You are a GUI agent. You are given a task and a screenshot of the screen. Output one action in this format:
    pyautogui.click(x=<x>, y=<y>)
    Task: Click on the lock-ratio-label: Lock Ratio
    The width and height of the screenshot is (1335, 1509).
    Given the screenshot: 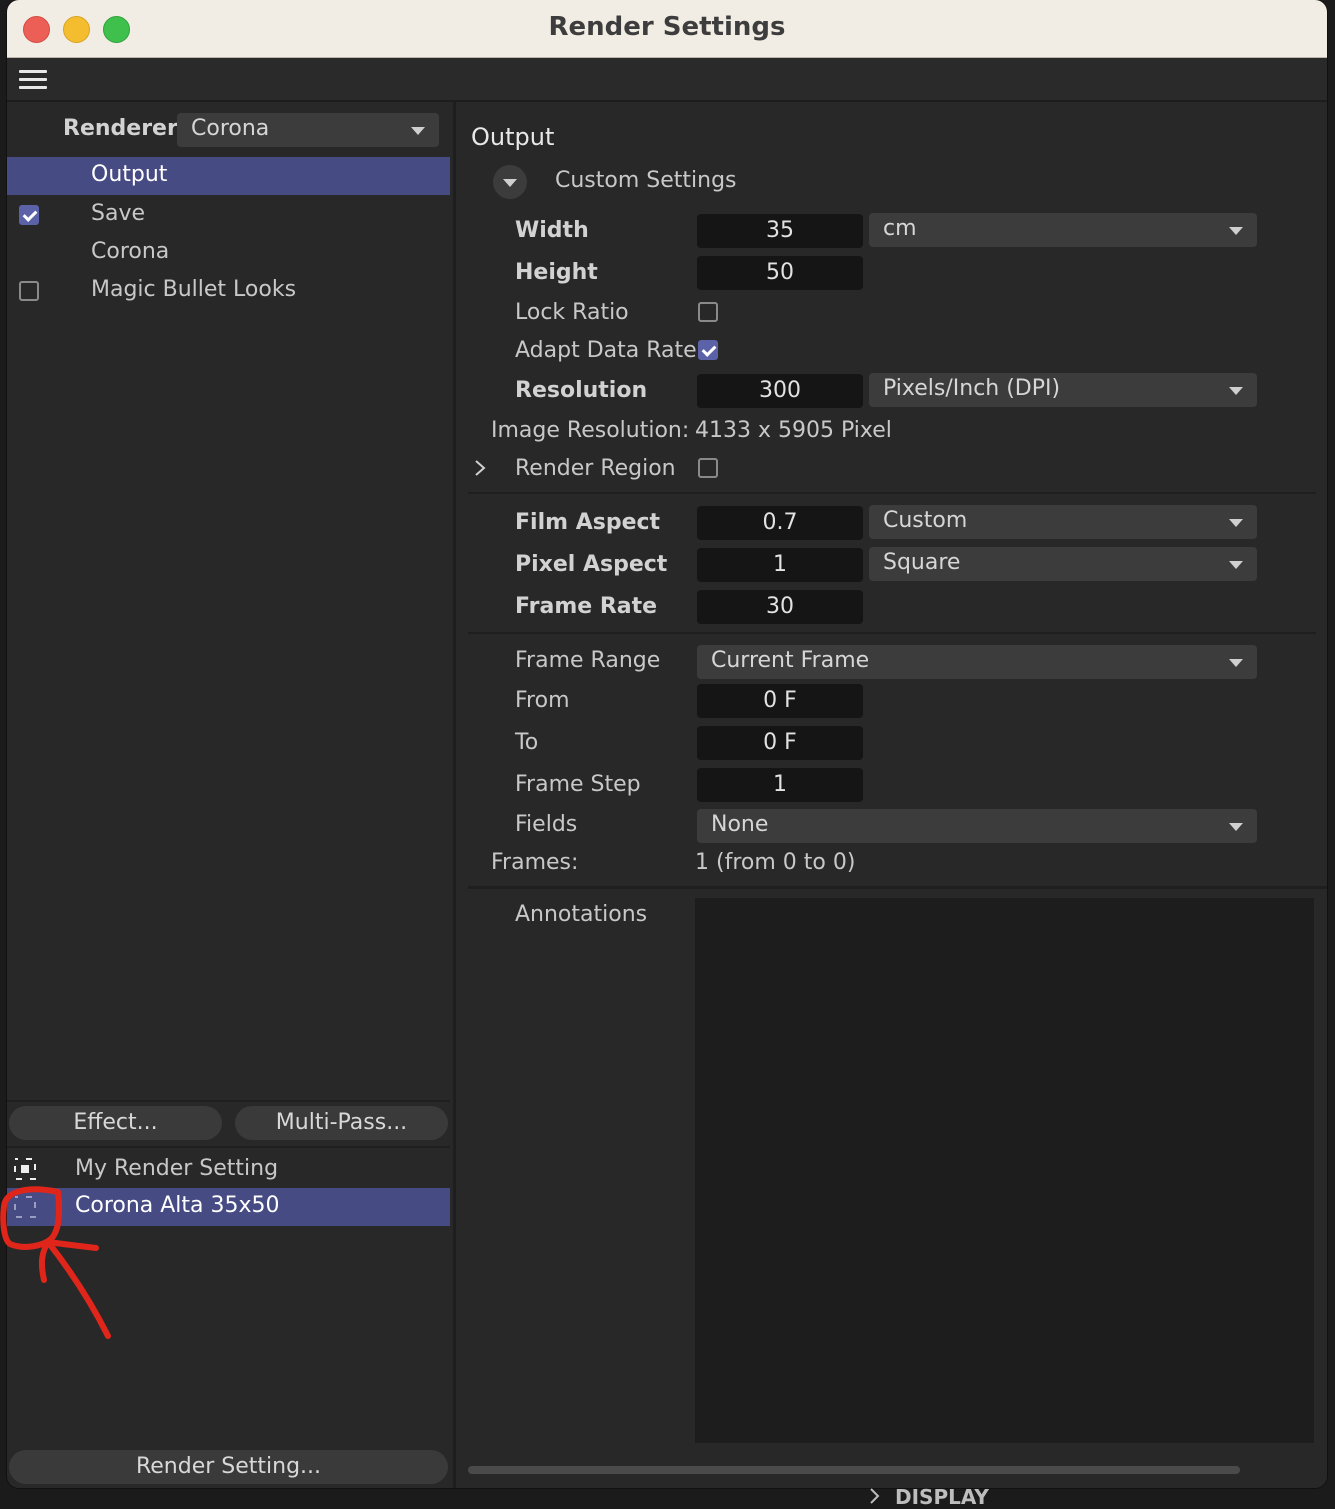 What is the action you would take?
    pyautogui.click(x=572, y=312)
    